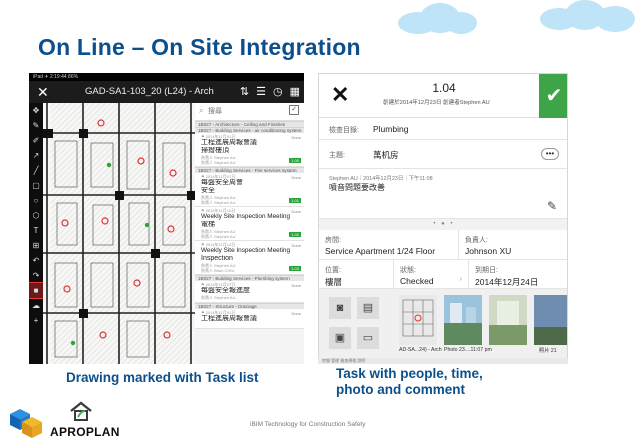  I want to click on camera-icon: ◙, so click(340, 308).